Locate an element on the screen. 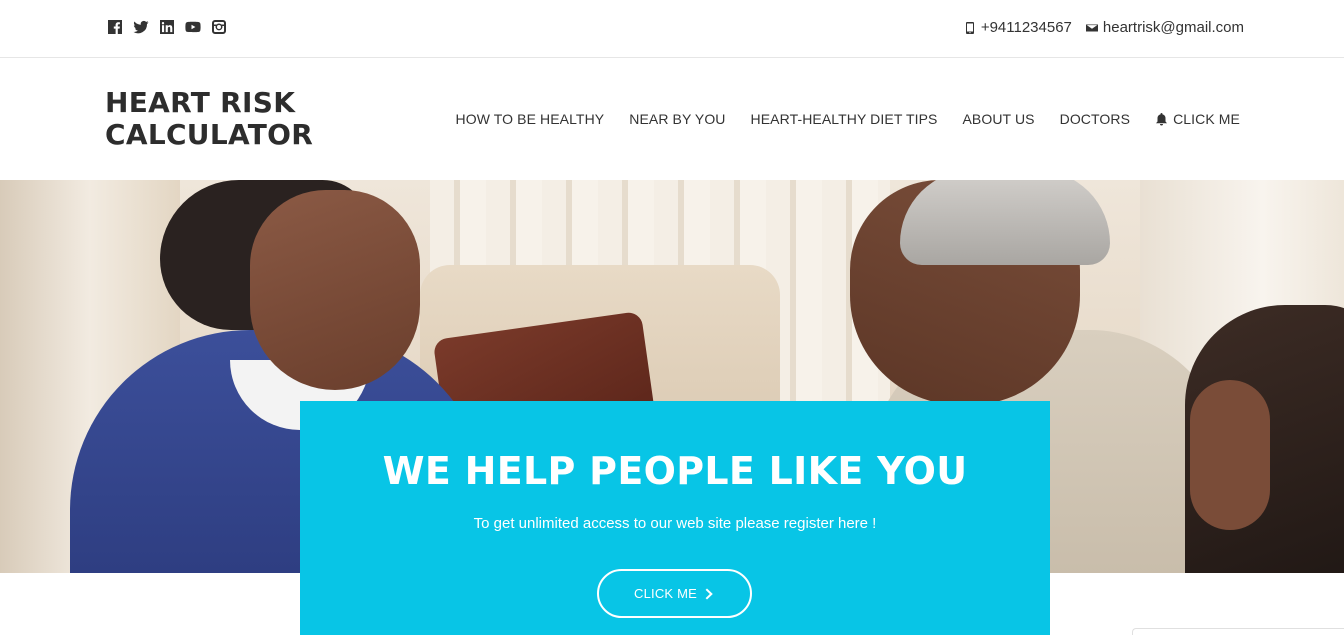 This screenshot has width=1344, height=635. woman-face is located at coordinates (1230, 455).